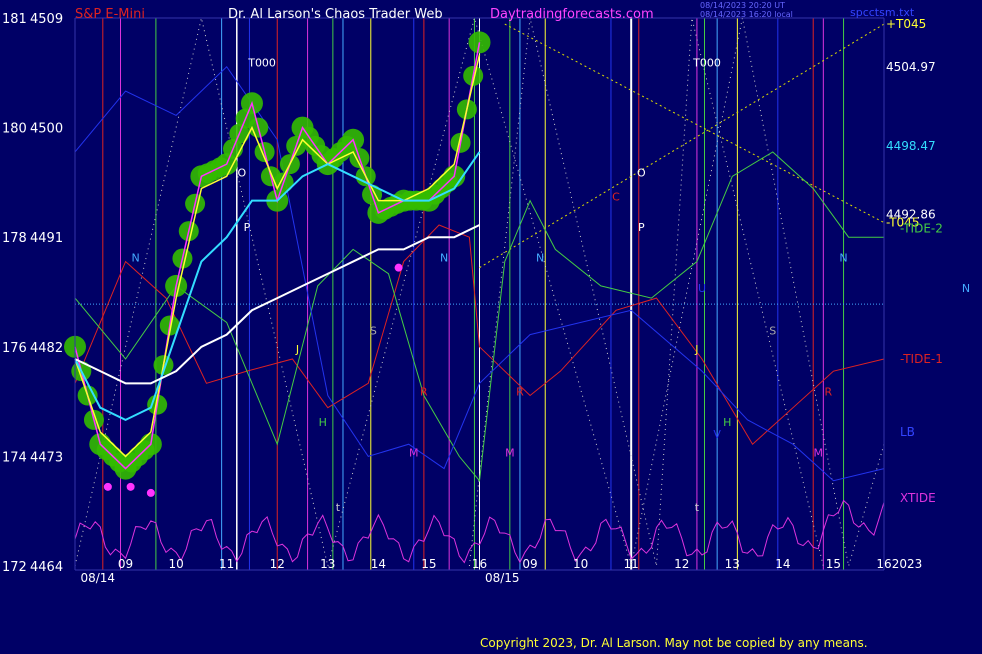  What do you see at coordinates (46, 348) in the screenshot?
I see `y-tick-inner: 4482` at bounding box center [46, 348].